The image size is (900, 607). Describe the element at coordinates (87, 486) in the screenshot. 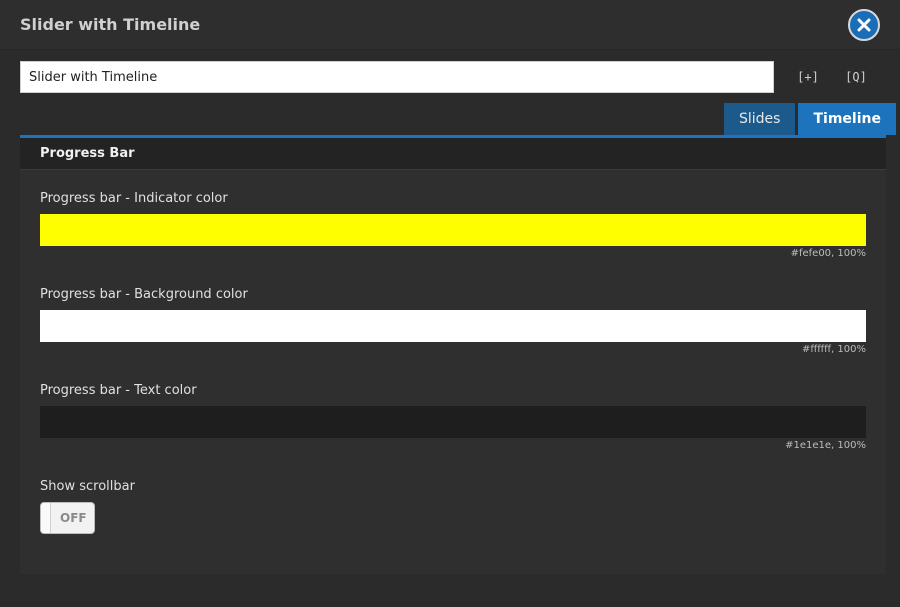

I see `show-scrollbar-label: Show scrollbar` at that location.